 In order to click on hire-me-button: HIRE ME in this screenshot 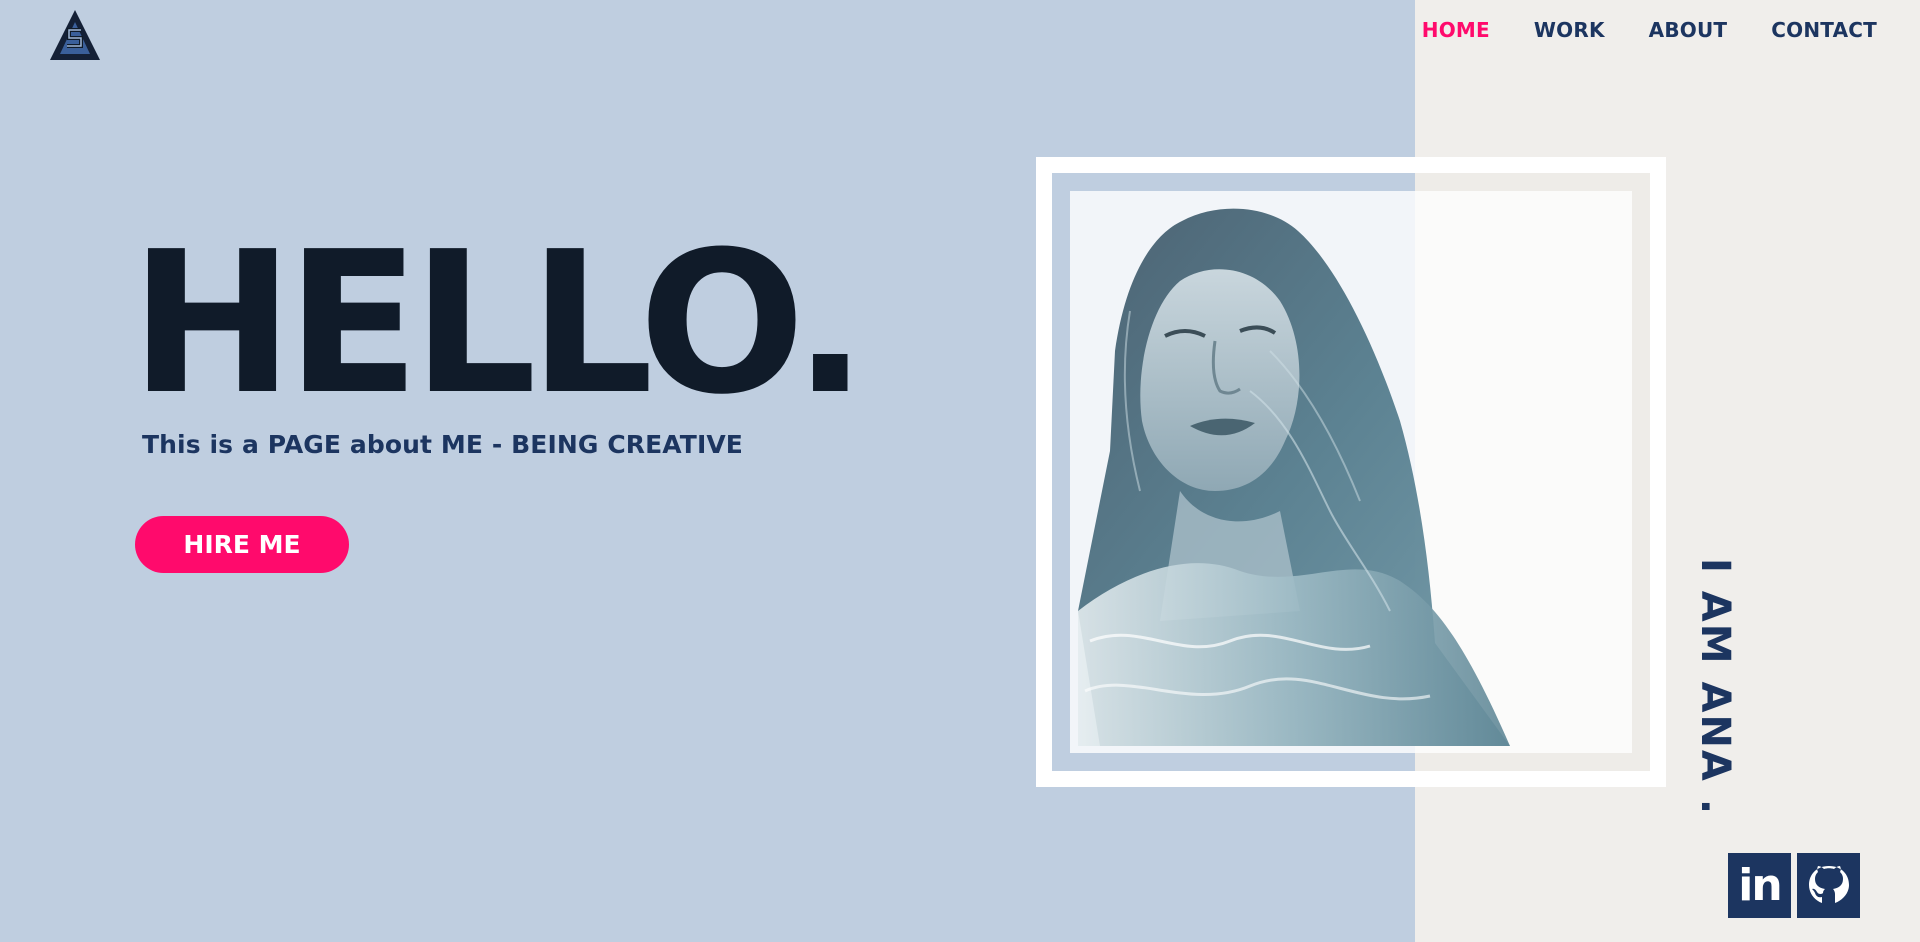, I will do `click(242, 544)`.